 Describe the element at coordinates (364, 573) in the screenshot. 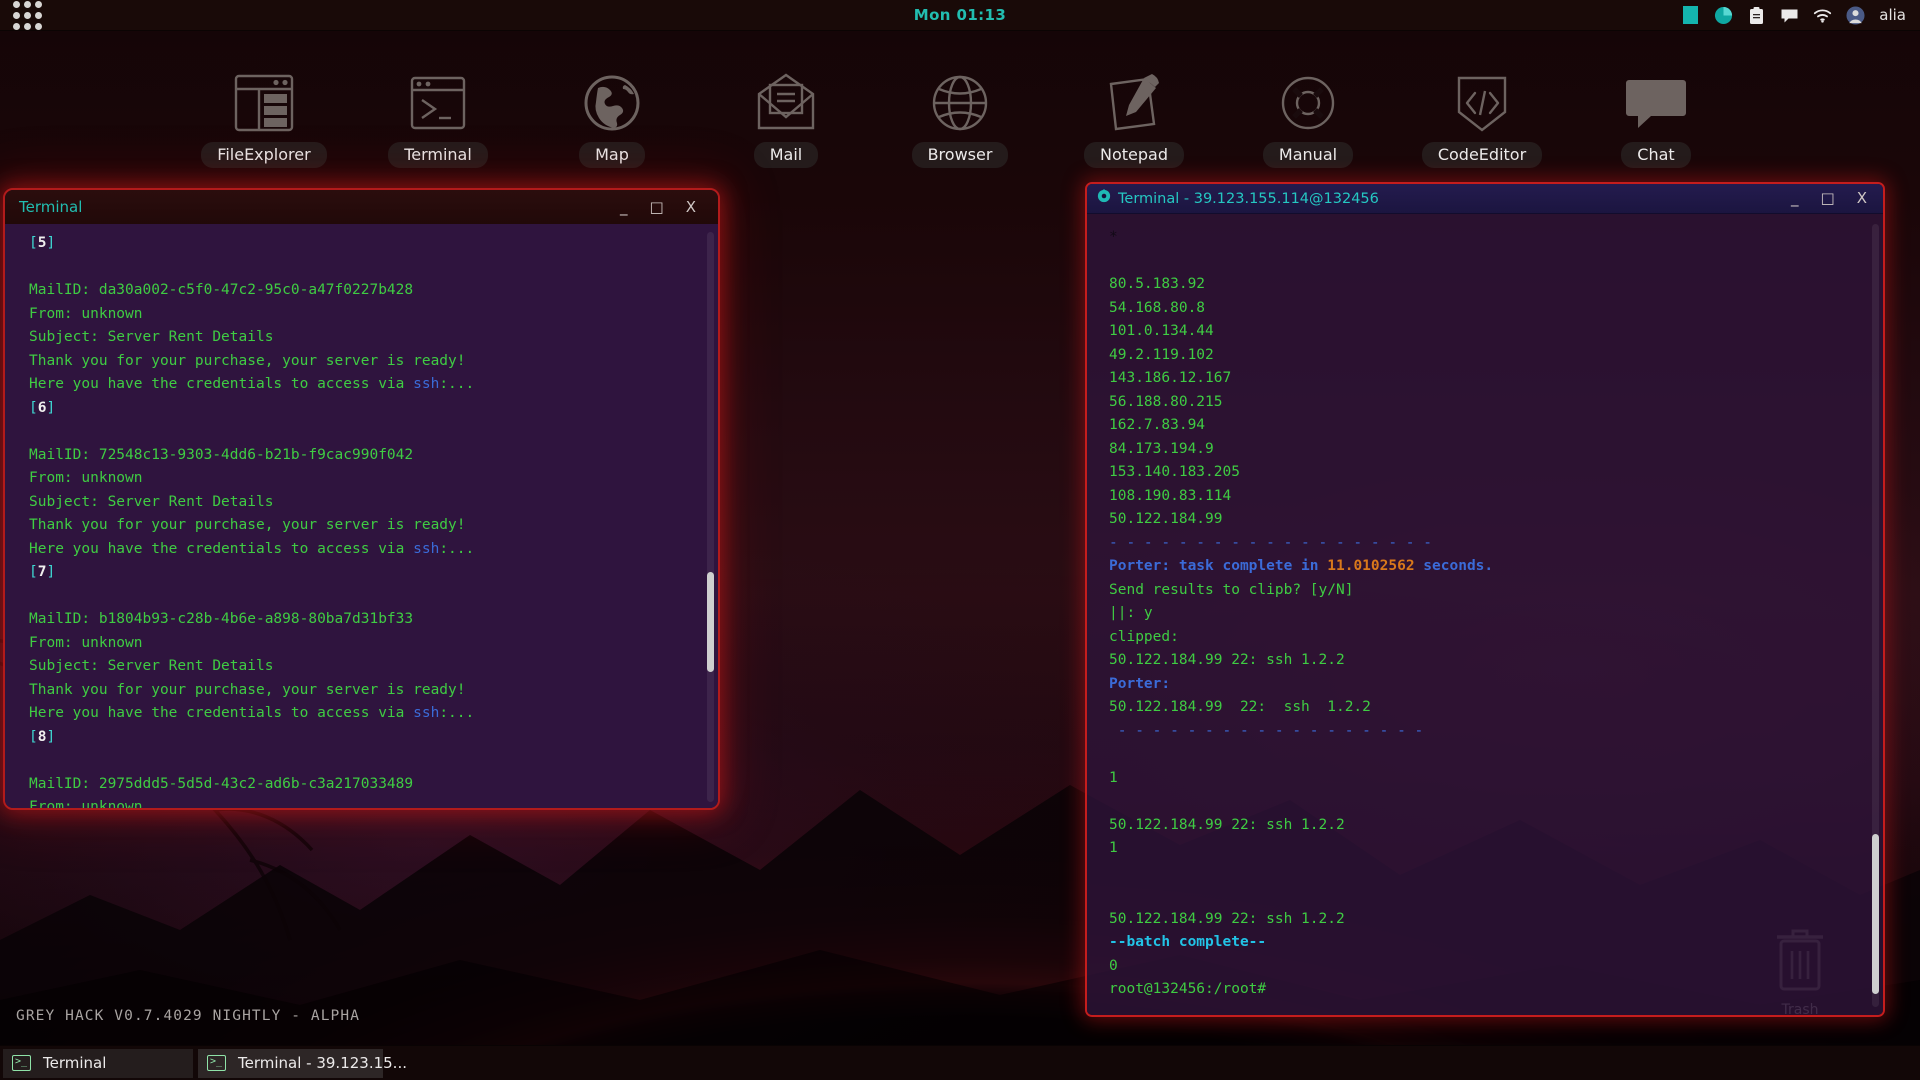

I see `terminal-line: [7]` at that location.